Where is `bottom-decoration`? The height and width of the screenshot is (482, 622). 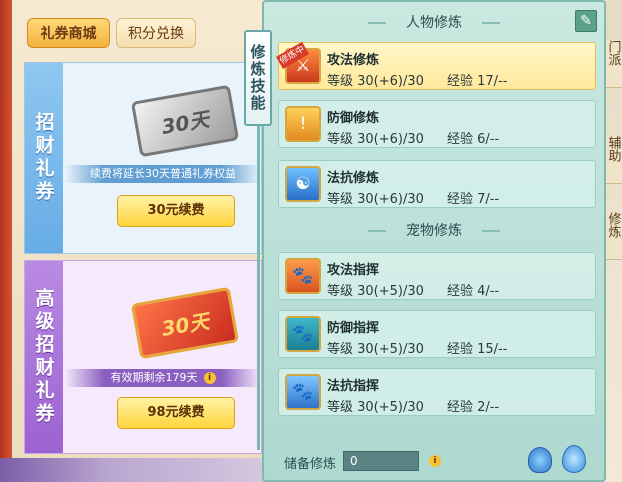 bottom-decoration is located at coordinates (134, 470).